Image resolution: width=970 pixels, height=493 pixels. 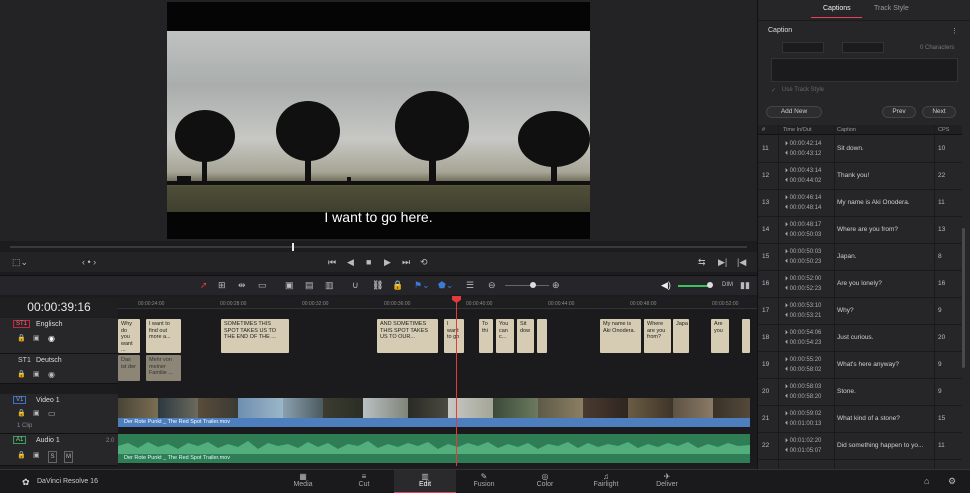 I want to click on prev-edit-icon: |◀, so click(x=741, y=262).